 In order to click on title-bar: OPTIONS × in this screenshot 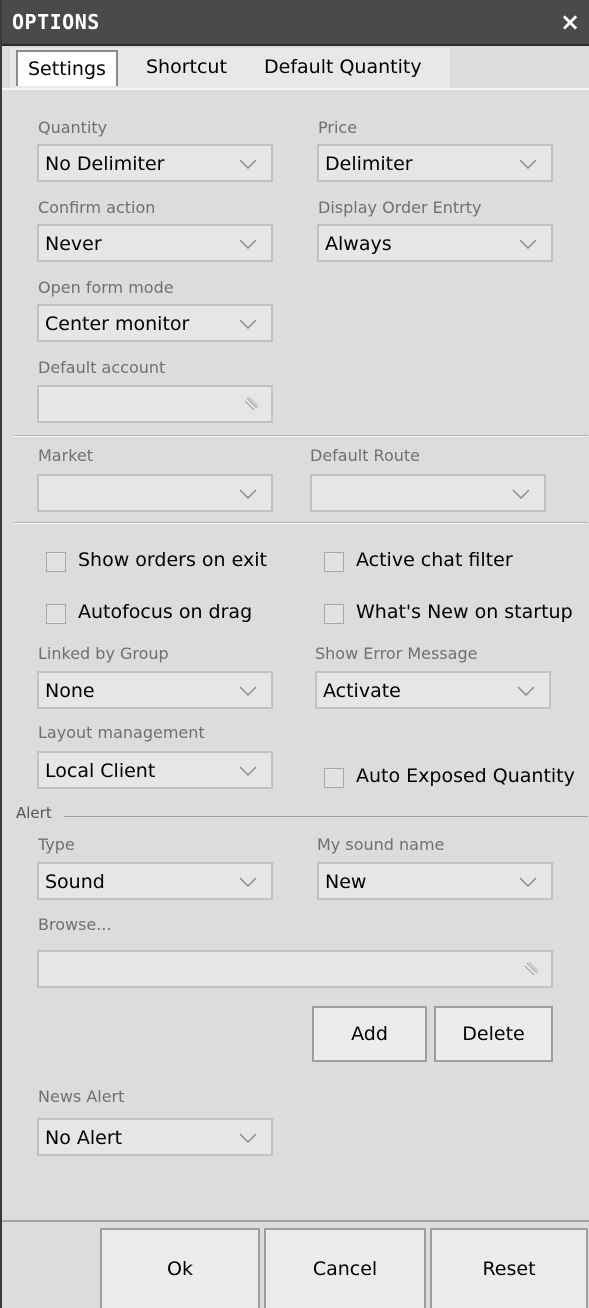, I will do `click(295, 23)`.